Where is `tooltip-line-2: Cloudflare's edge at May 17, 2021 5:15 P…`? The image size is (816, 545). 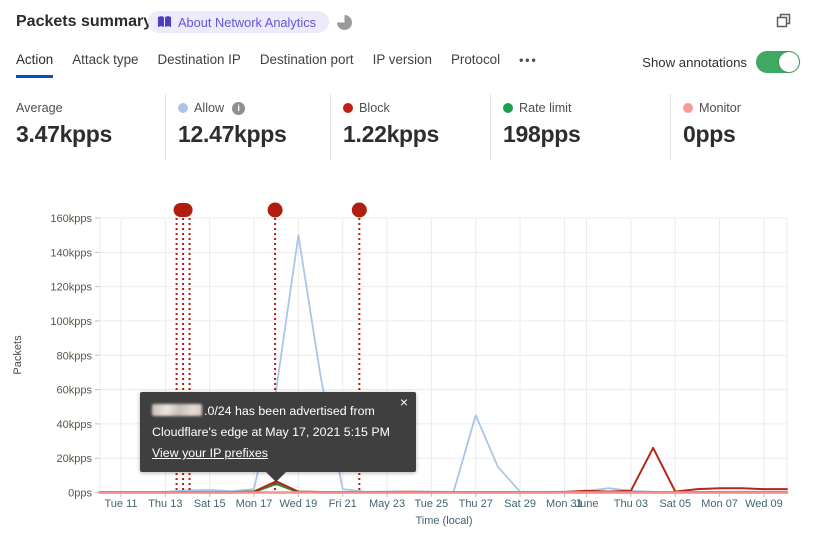
tooltip-line-2: Cloudflare's edge at May 17, 2021 5:15 P… is located at coordinates (271, 432).